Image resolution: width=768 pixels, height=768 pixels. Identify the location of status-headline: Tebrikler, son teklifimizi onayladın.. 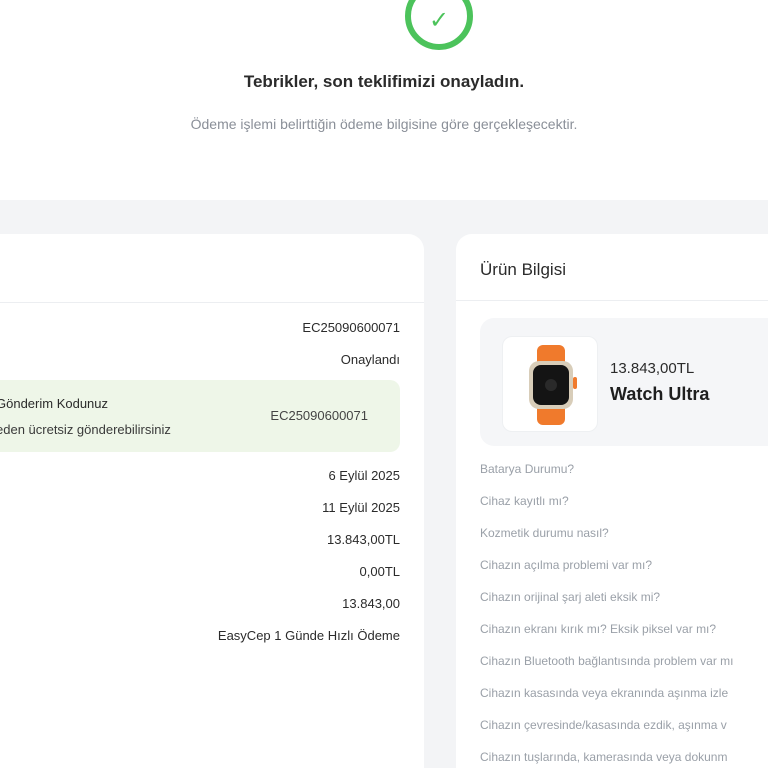
(384, 81).